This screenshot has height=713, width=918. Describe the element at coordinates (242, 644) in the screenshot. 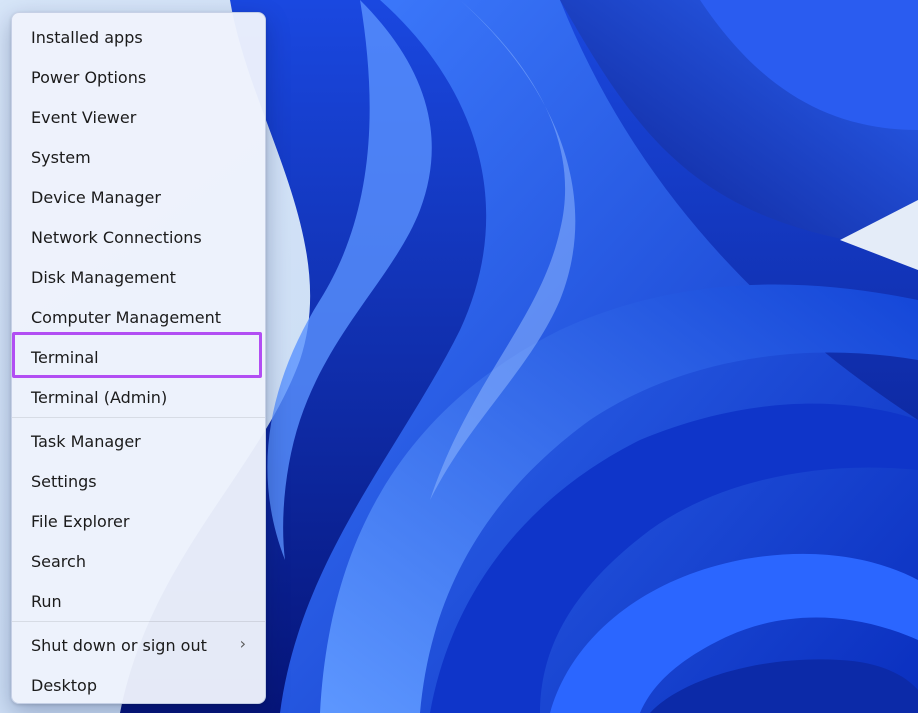

I see `chevron-right-icon: ›` at that location.